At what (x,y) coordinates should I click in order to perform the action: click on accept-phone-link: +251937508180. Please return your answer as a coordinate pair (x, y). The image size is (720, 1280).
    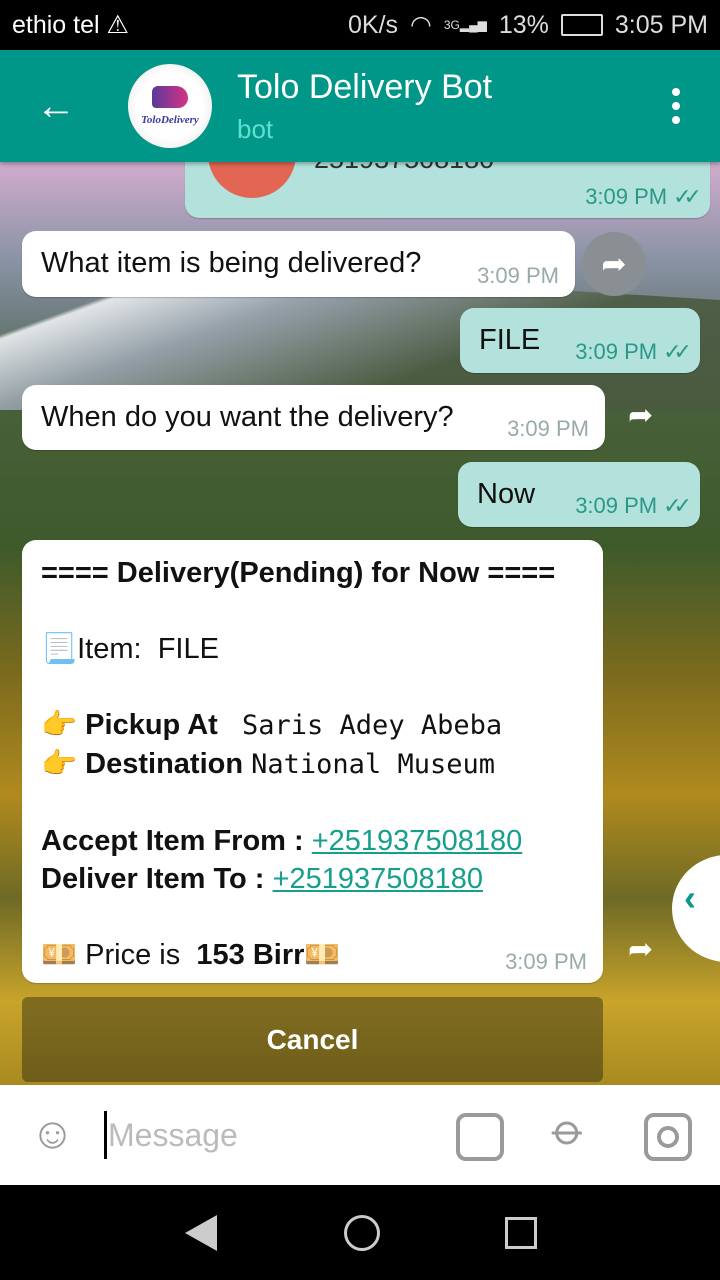
    Looking at the image, I should click on (417, 841).